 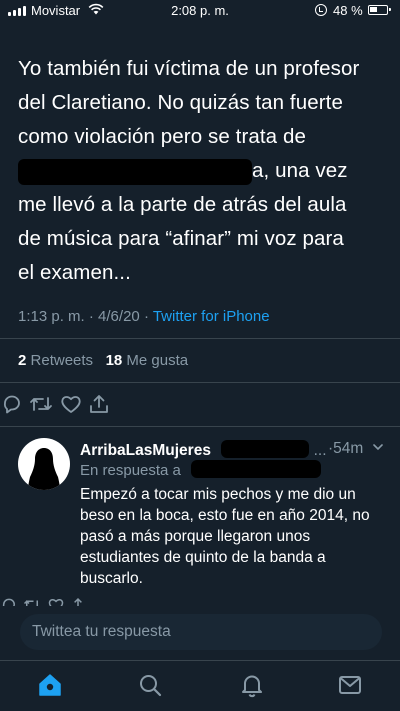 I want to click on tweet-line: del Claretiano. No quizás tan fuerte, so click(x=180, y=102).